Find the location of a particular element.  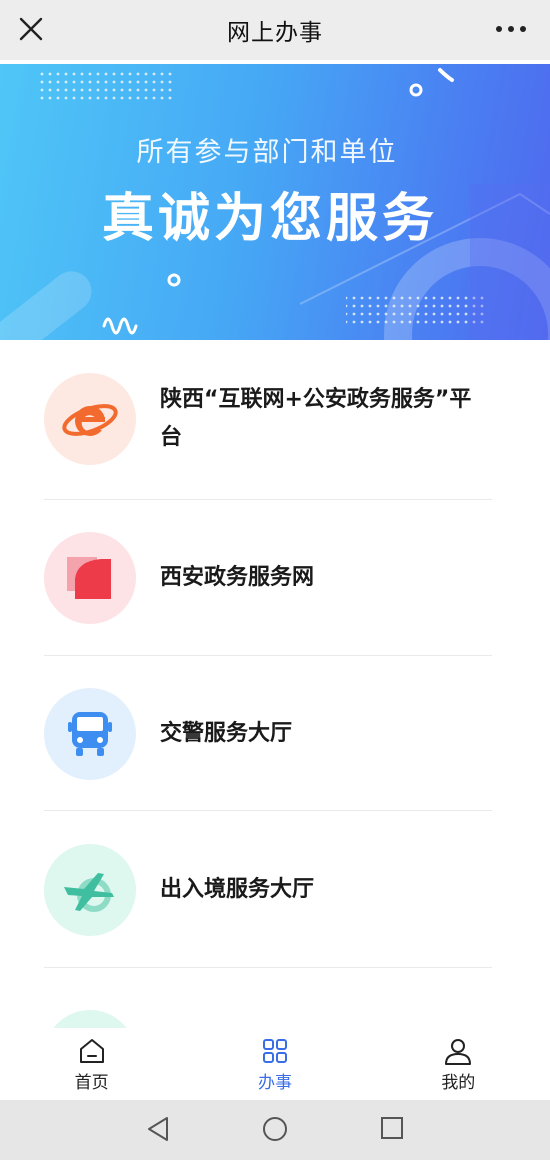

home-nav-button is located at coordinates (275, 1131).